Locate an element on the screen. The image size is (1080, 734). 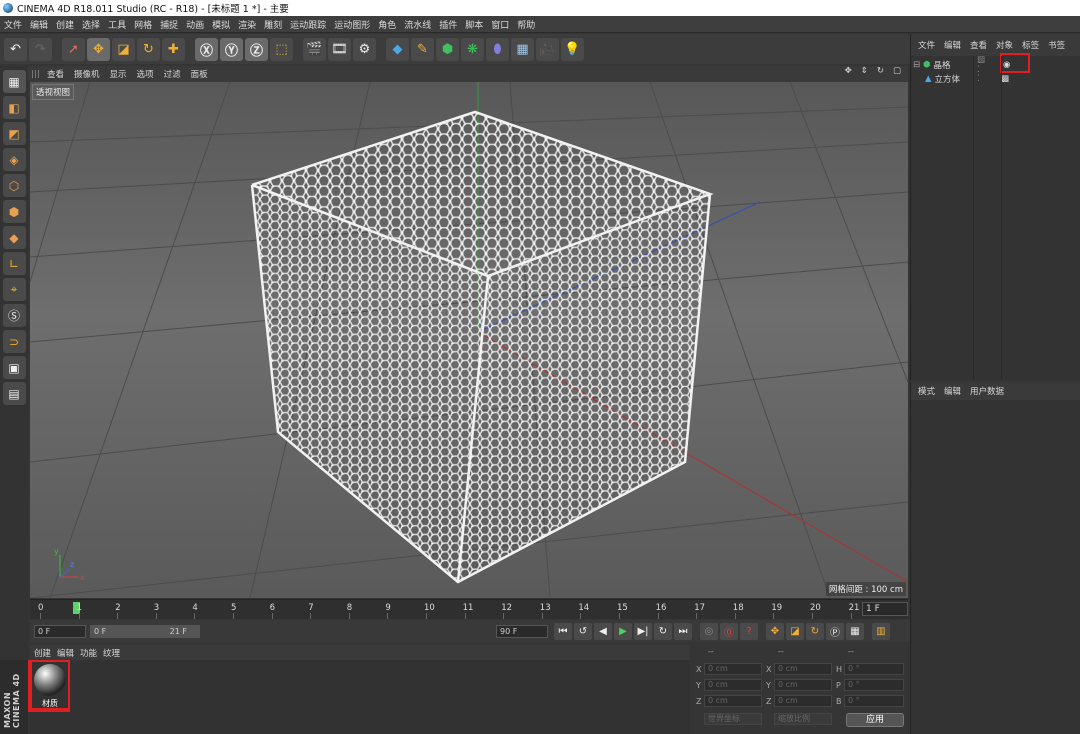
preview-range-slider: 0 F 21 F is located at coordinates (145, 631).